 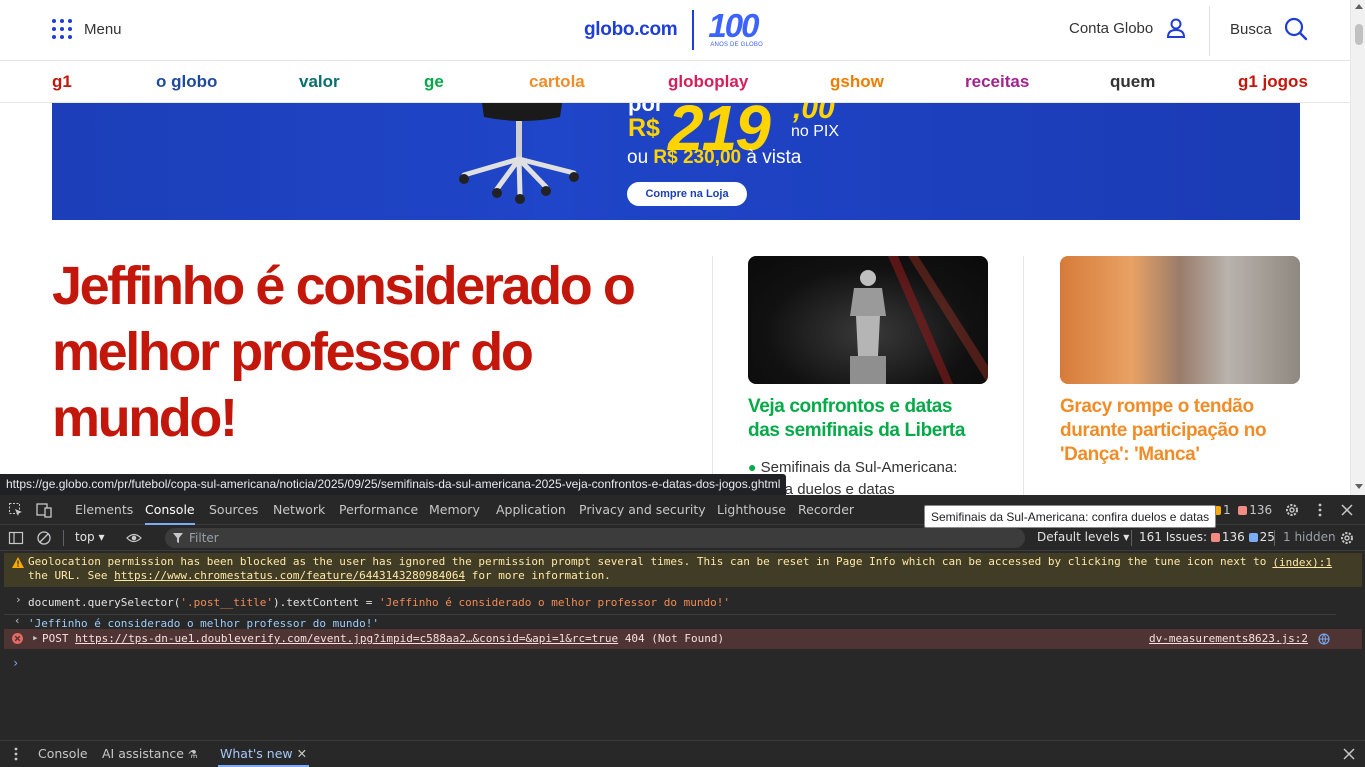 What do you see at coordinates (90, 537) in the screenshot?
I see `context-selector: top ▾` at bounding box center [90, 537].